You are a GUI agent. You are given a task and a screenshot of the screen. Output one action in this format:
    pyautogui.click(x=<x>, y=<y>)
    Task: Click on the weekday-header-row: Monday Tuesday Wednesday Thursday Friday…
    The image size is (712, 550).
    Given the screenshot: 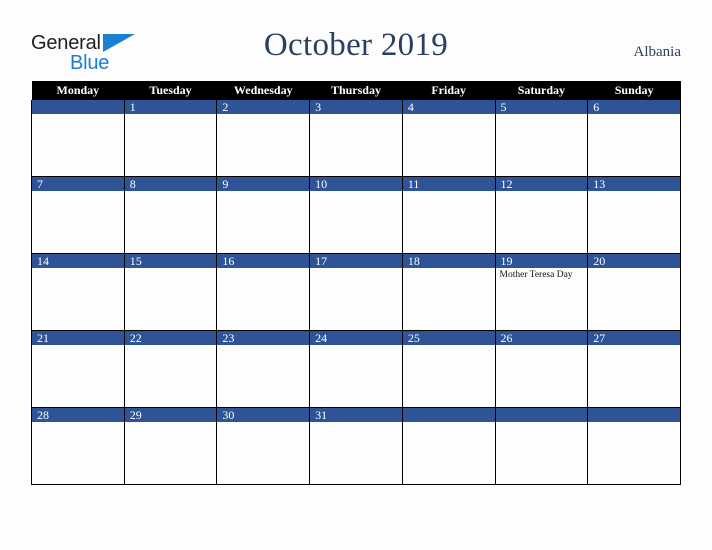 What is the action you would take?
    pyautogui.click(x=356, y=90)
    